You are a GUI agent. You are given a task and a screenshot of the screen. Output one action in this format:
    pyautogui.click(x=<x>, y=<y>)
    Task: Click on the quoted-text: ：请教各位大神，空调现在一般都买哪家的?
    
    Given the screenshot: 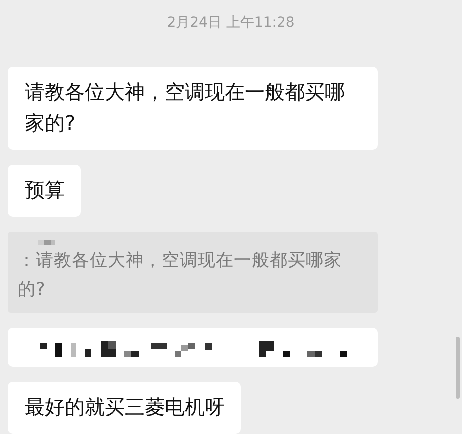 What is the action you would take?
    pyautogui.click(x=180, y=276)
    